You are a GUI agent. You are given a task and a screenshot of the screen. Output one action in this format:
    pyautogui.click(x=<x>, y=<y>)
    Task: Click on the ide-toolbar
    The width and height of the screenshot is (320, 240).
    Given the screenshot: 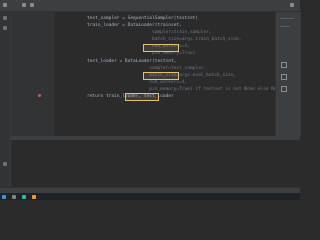 What is the action you would take?
    pyautogui.click(x=150, y=6)
    